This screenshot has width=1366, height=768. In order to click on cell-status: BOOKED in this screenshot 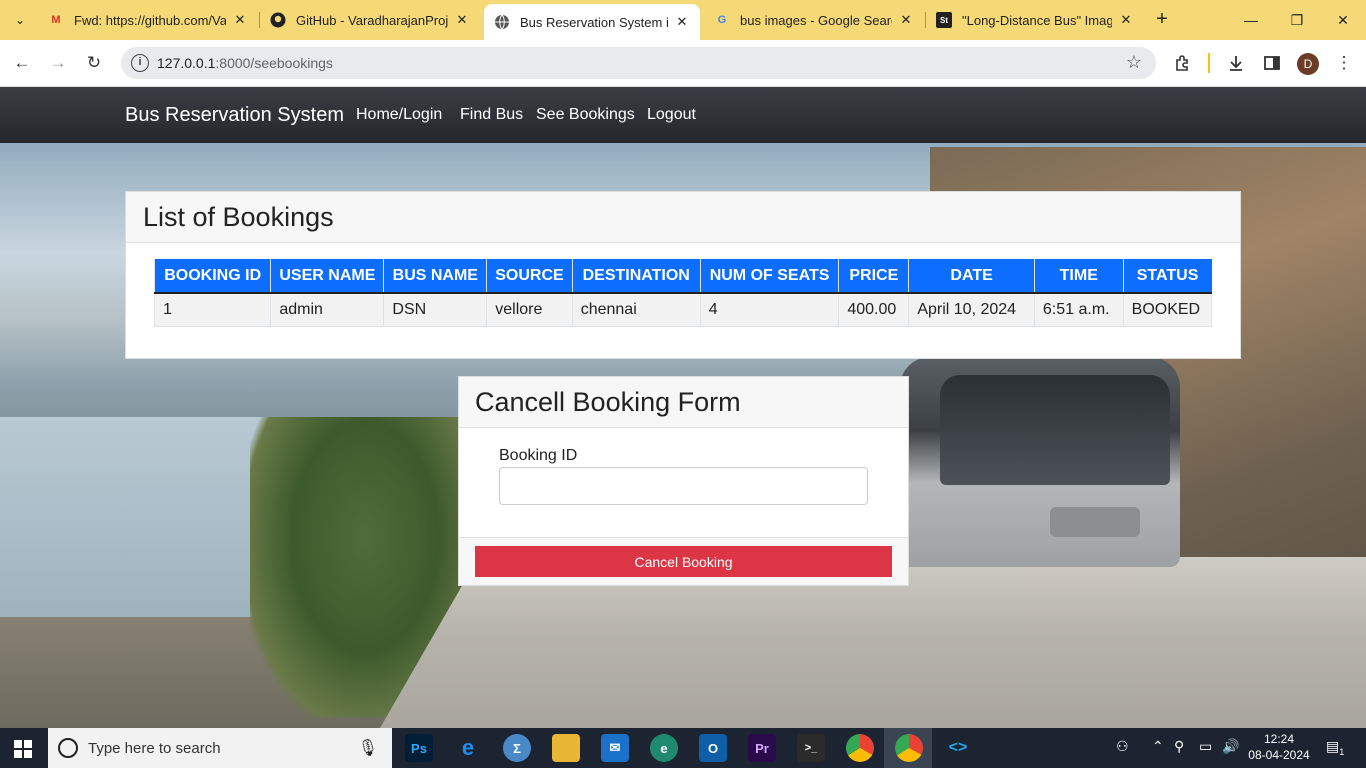, I will do `click(1167, 309)`.